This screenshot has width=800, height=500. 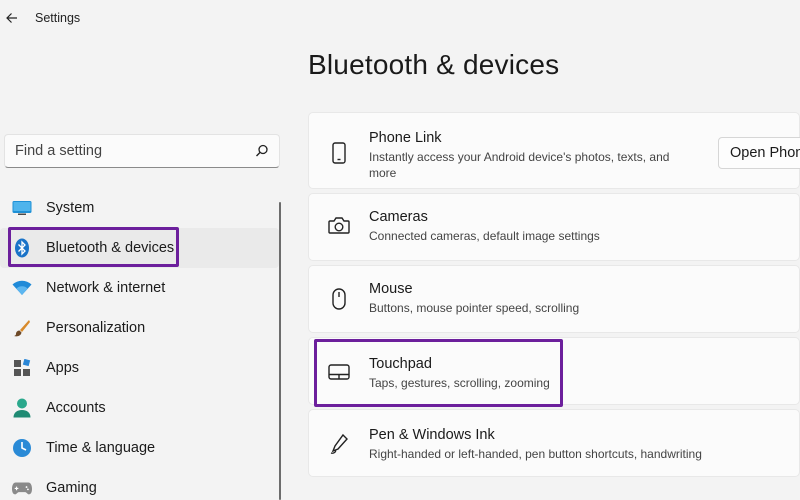 What do you see at coordinates (63, 368) in the screenshot?
I see `sidebar-item-label: Apps` at bounding box center [63, 368].